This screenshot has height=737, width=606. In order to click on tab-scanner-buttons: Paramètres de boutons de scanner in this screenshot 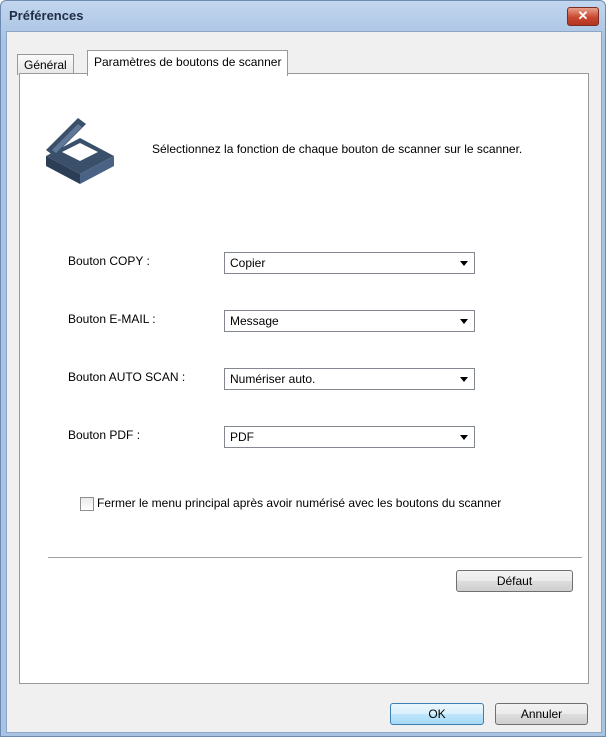, I will do `click(188, 63)`.